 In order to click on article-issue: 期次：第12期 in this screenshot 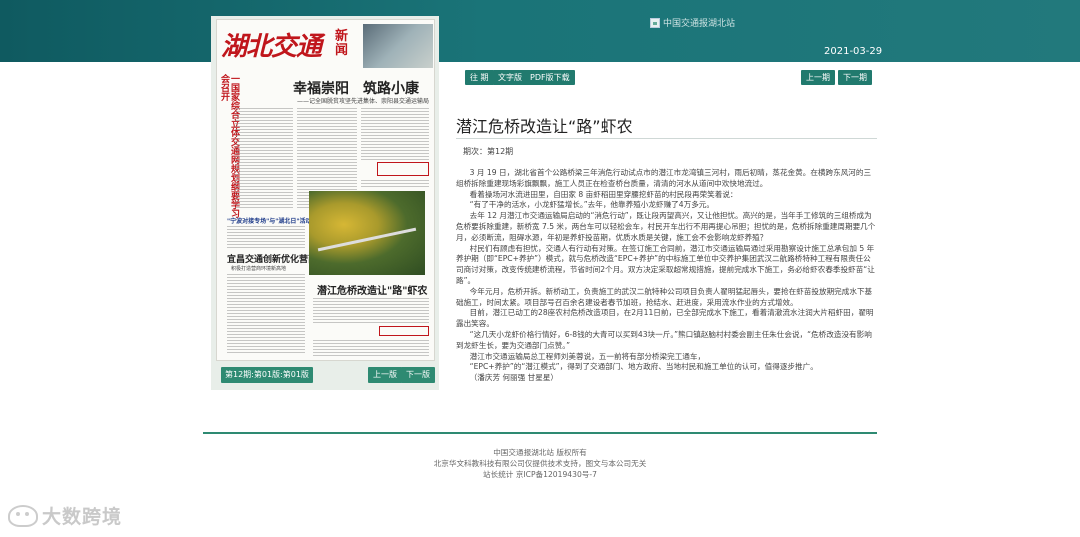, I will do `click(488, 151)`.